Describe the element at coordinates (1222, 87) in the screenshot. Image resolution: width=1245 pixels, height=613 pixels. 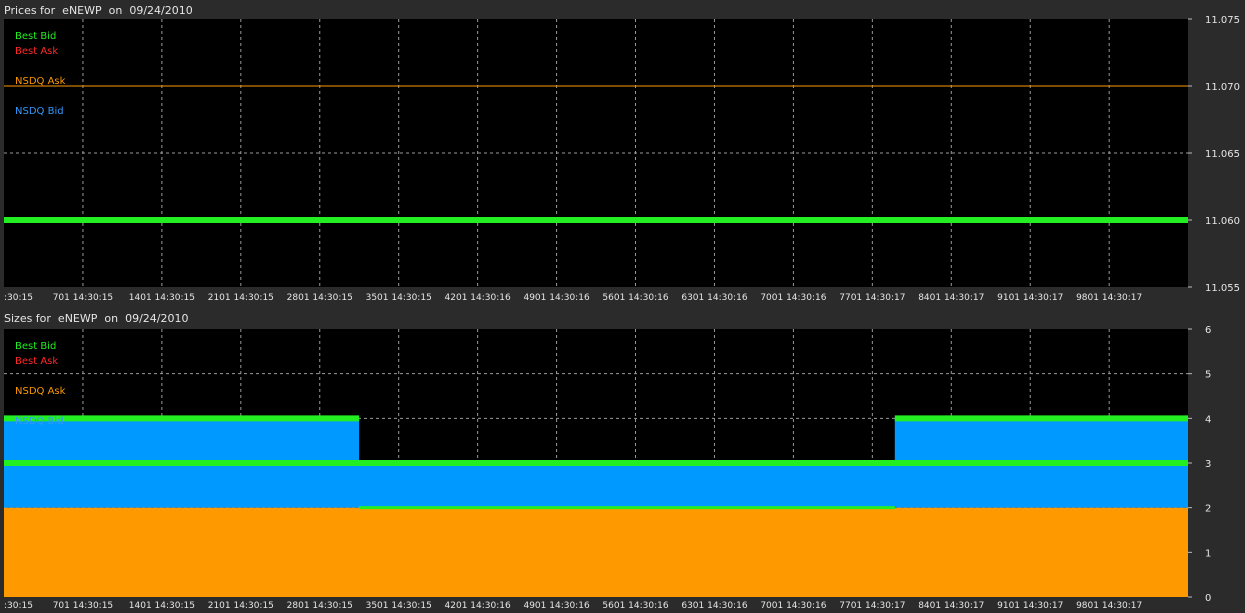
I see `y-tick-label: 11.070` at that location.